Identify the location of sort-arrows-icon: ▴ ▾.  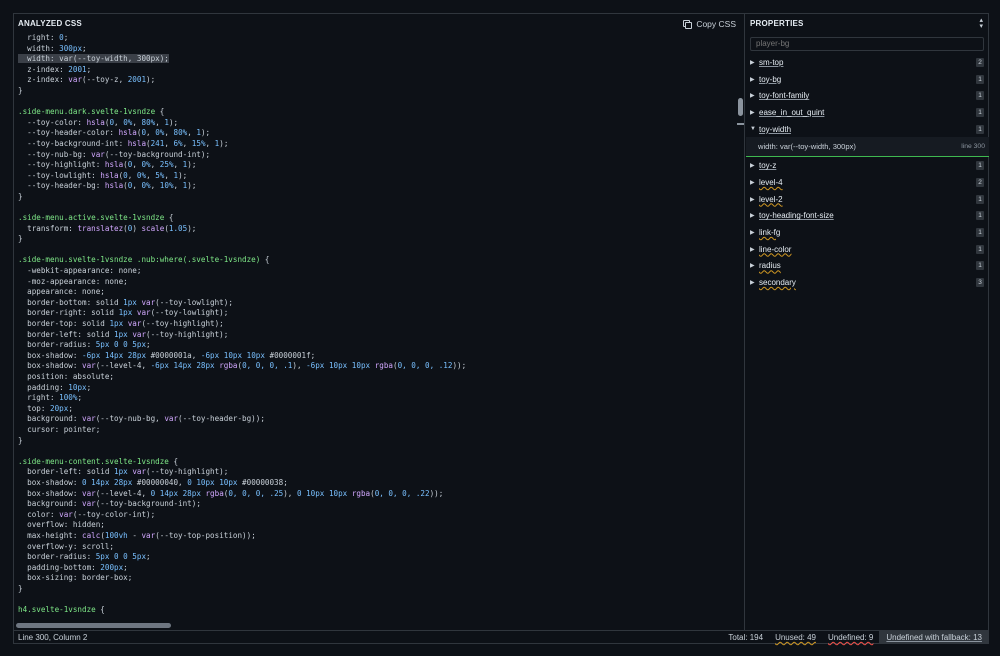
(981, 23).